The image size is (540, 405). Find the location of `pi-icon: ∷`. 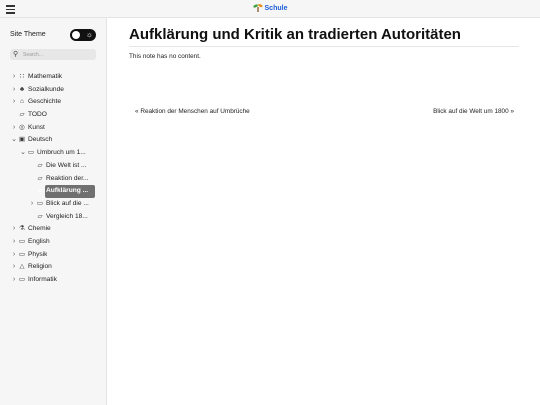

pi-icon: ∷ is located at coordinates (22, 76).